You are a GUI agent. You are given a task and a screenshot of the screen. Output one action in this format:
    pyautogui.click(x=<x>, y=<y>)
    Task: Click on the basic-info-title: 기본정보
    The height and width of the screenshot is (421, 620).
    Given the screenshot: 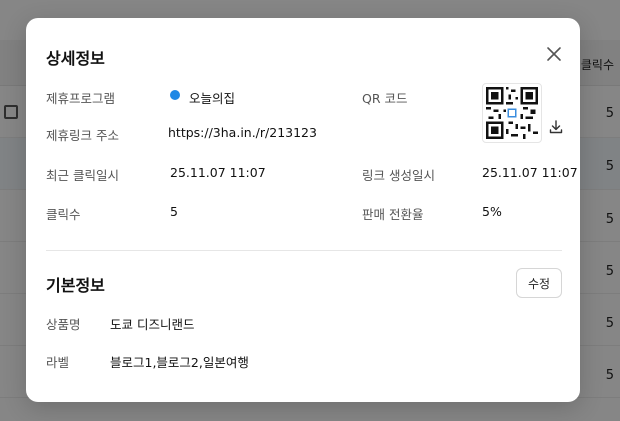 What is the action you would take?
    pyautogui.click(x=75, y=285)
    